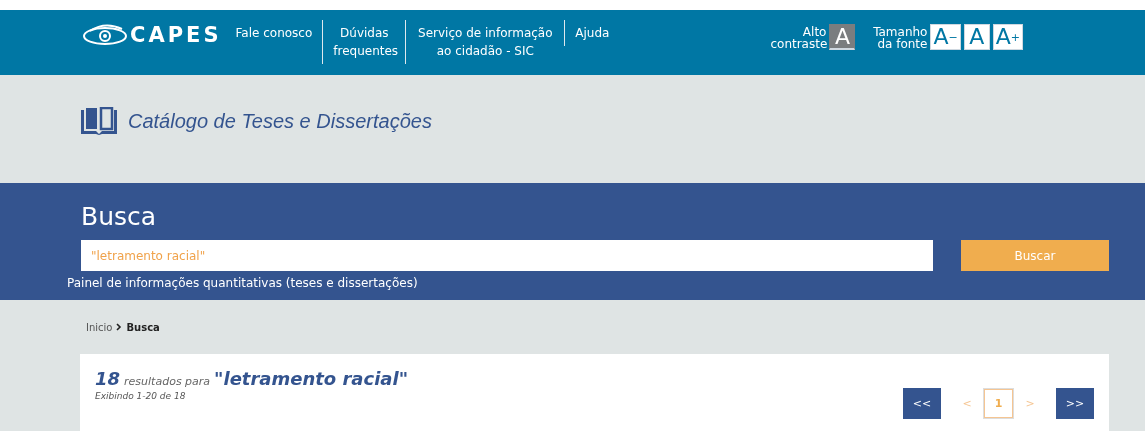 The image size is (1145, 431). I want to click on search-query: "letramento racial", so click(311, 378).